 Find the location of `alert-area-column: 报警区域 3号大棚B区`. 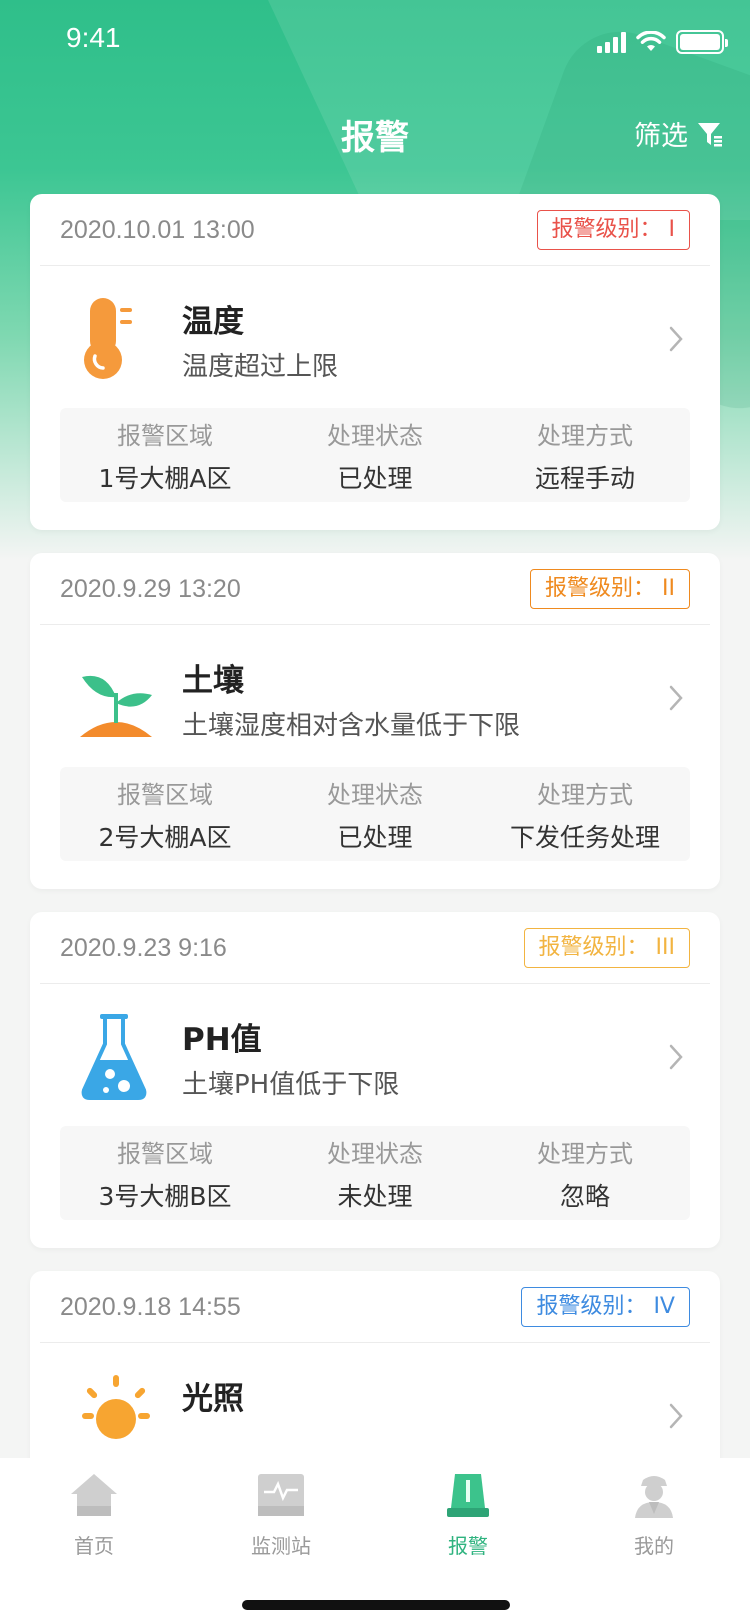

alert-area-column: 报警区域 3号大棚B区 is located at coordinates (165, 1173).